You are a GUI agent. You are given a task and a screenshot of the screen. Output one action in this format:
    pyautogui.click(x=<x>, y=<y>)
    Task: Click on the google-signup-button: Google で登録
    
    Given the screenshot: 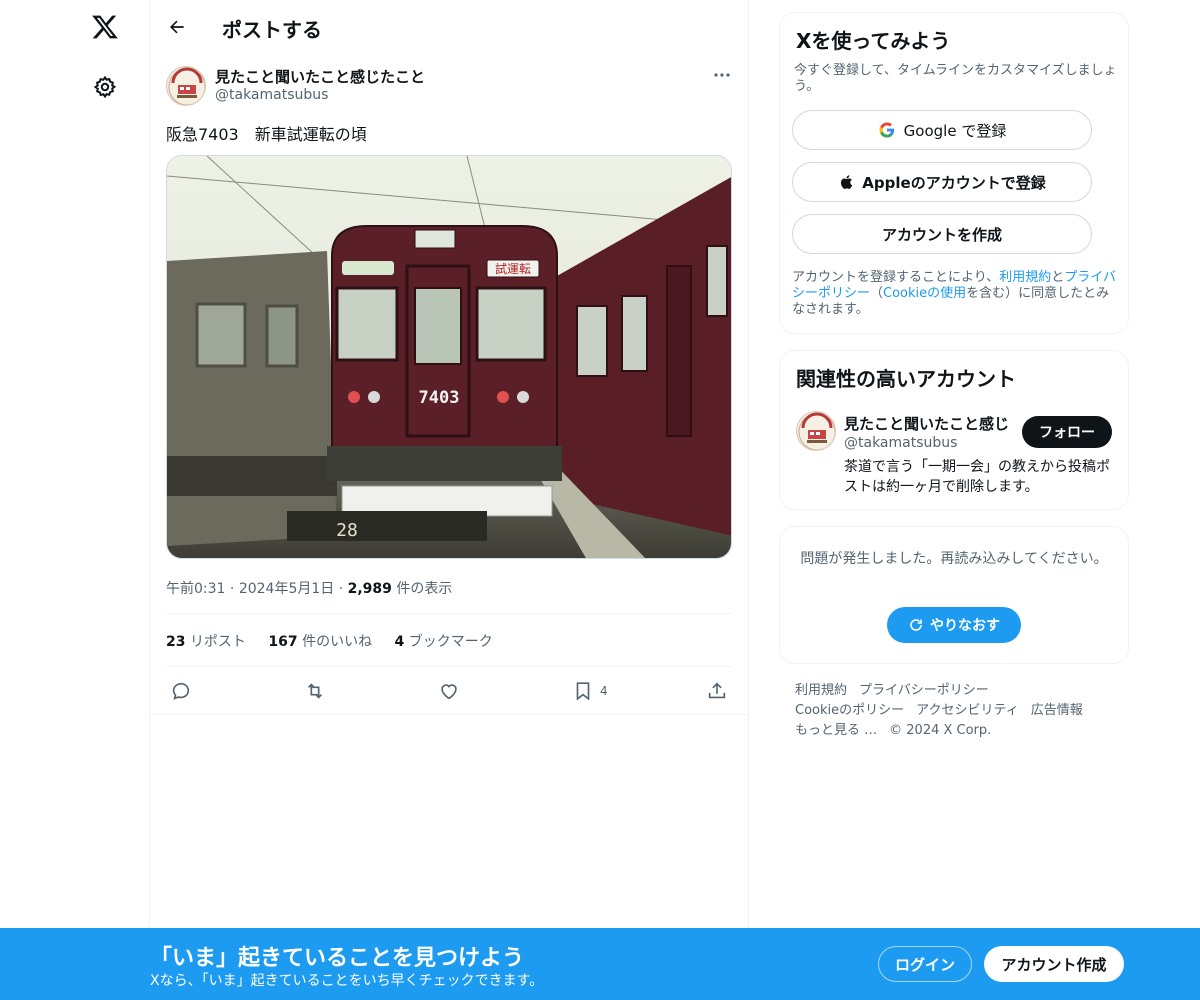 What is the action you would take?
    pyautogui.click(x=942, y=130)
    